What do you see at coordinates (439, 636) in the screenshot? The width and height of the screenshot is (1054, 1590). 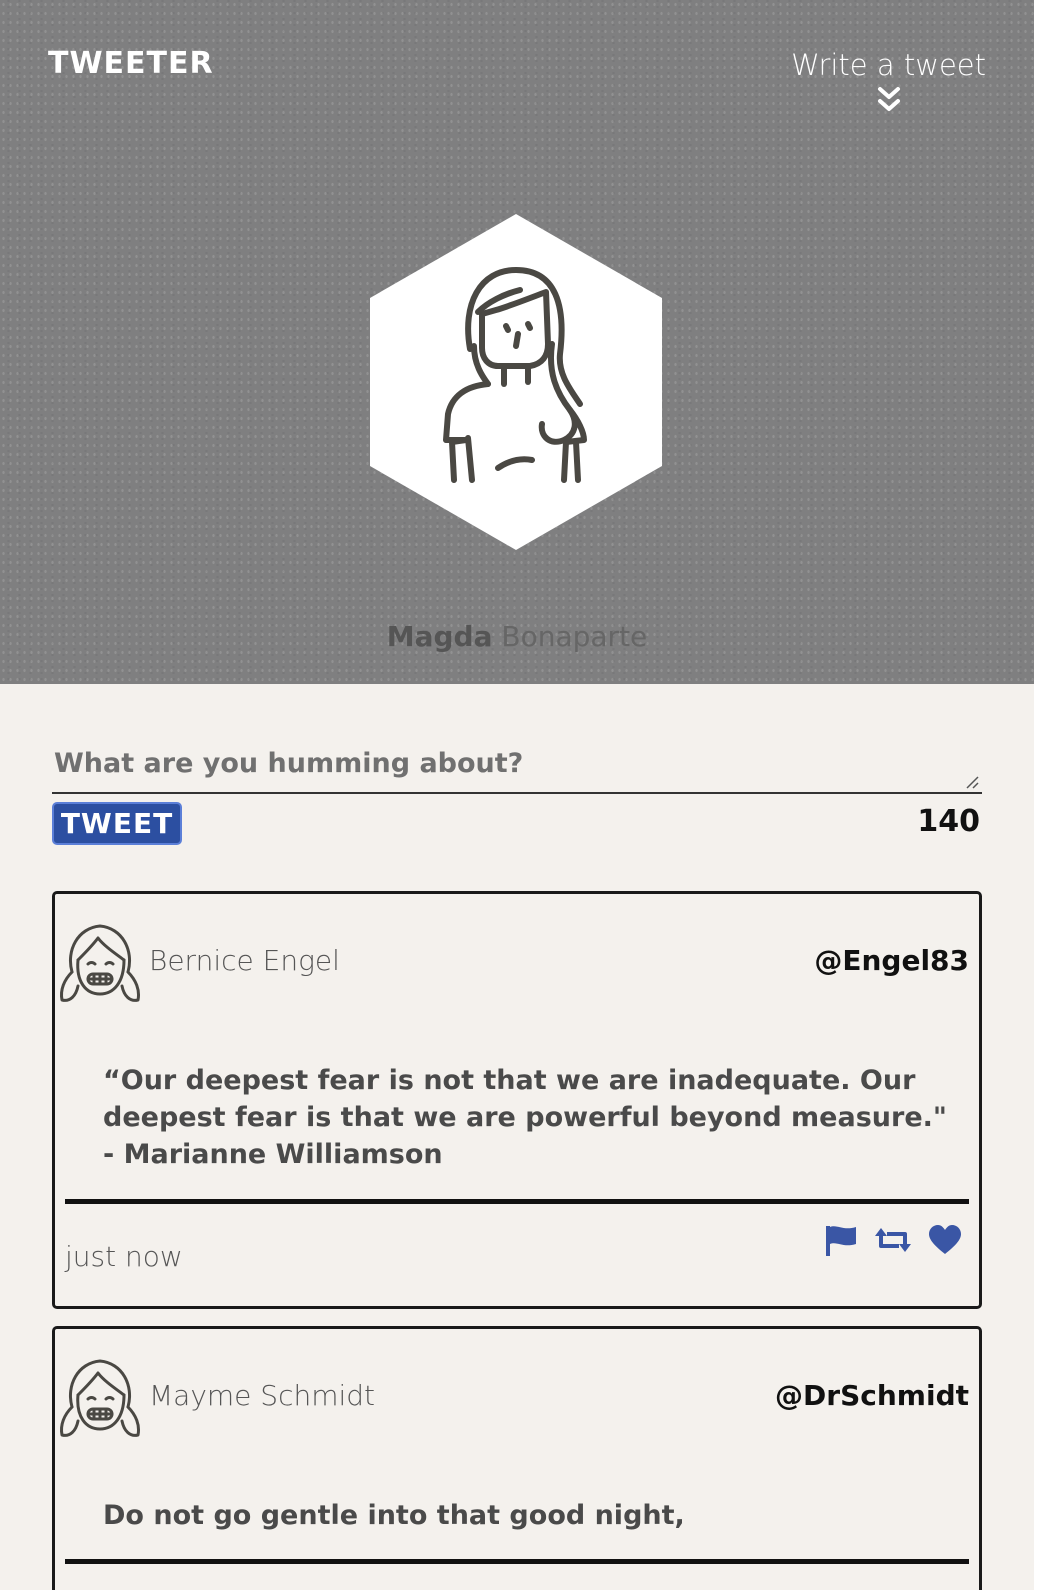 I see `profile-first-name: Magda` at bounding box center [439, 636].